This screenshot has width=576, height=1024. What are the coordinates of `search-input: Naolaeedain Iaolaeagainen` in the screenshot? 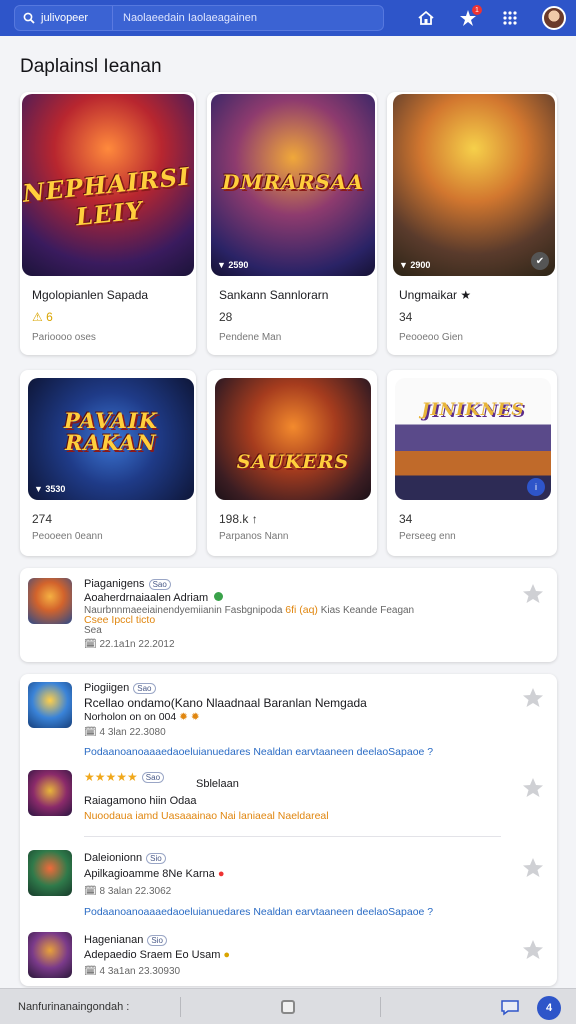 It's located at (248, 18).